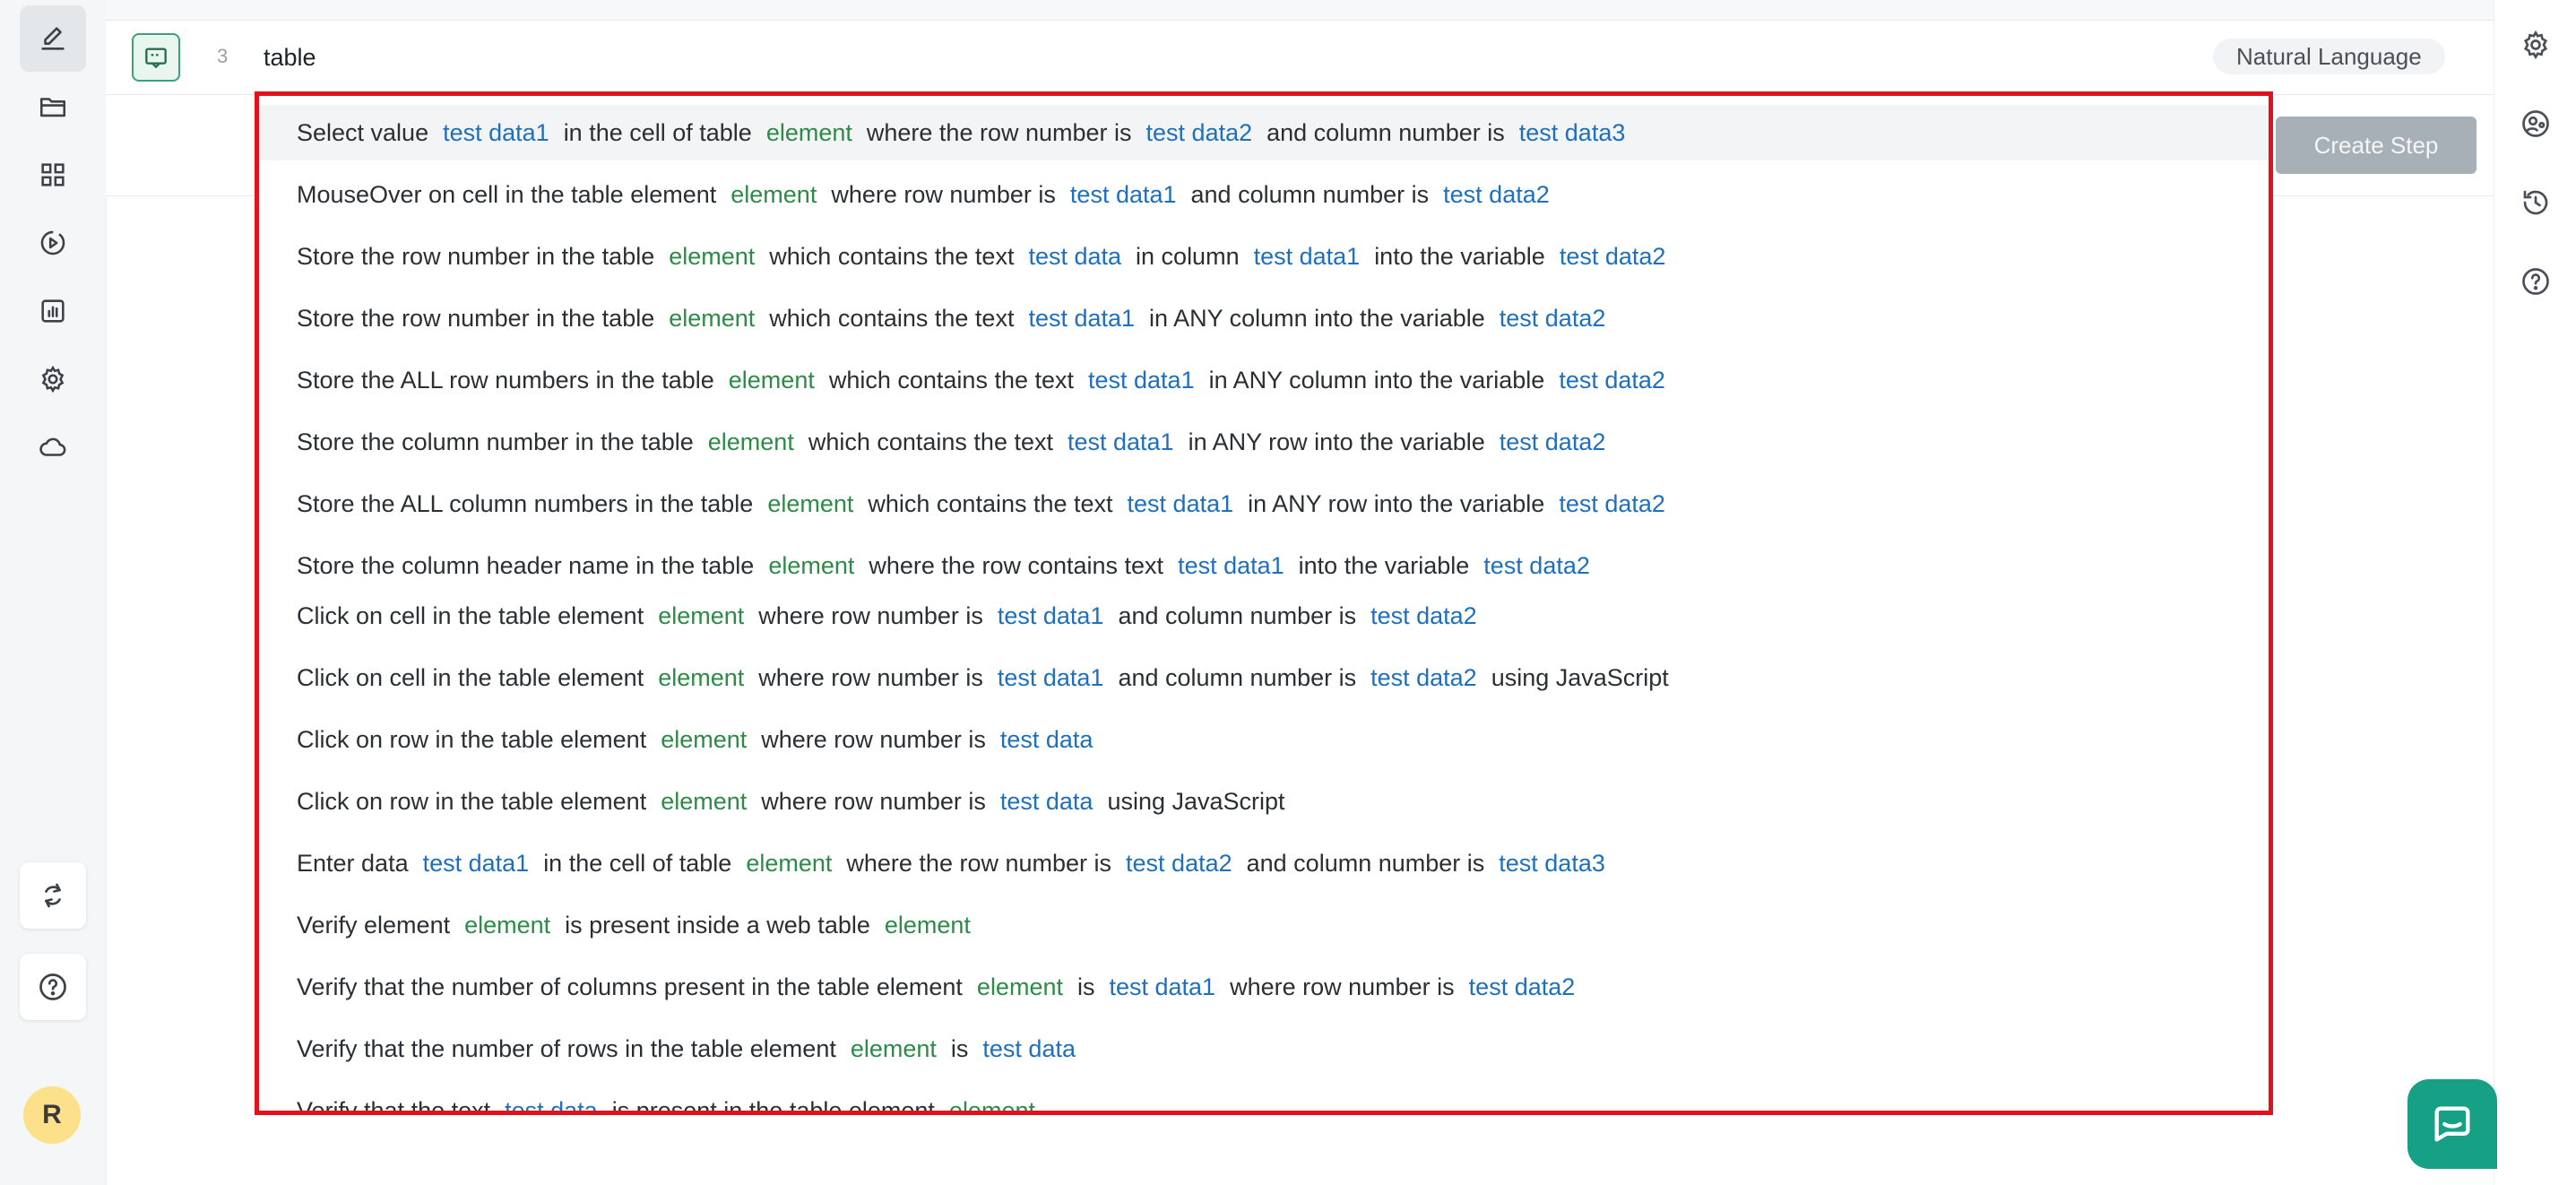 This screenshot has width=2576, height=1185. I want to click on suggestion-text: is present inside a web table, so click(717, 924).